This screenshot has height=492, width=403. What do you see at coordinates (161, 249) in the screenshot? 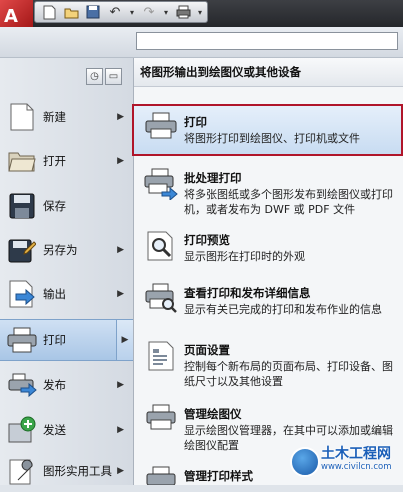
I see `print-preview-icon` at bounding box center [161, 249].